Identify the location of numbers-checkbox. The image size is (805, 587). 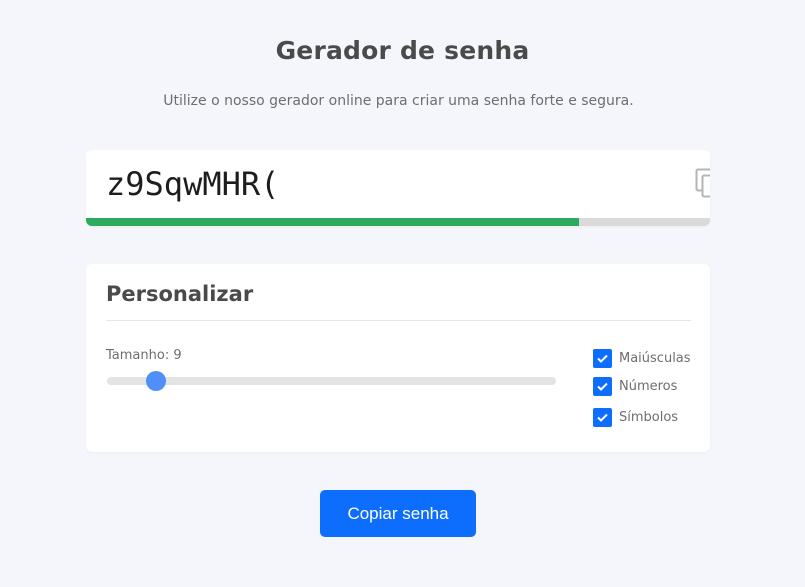
(602, 386).